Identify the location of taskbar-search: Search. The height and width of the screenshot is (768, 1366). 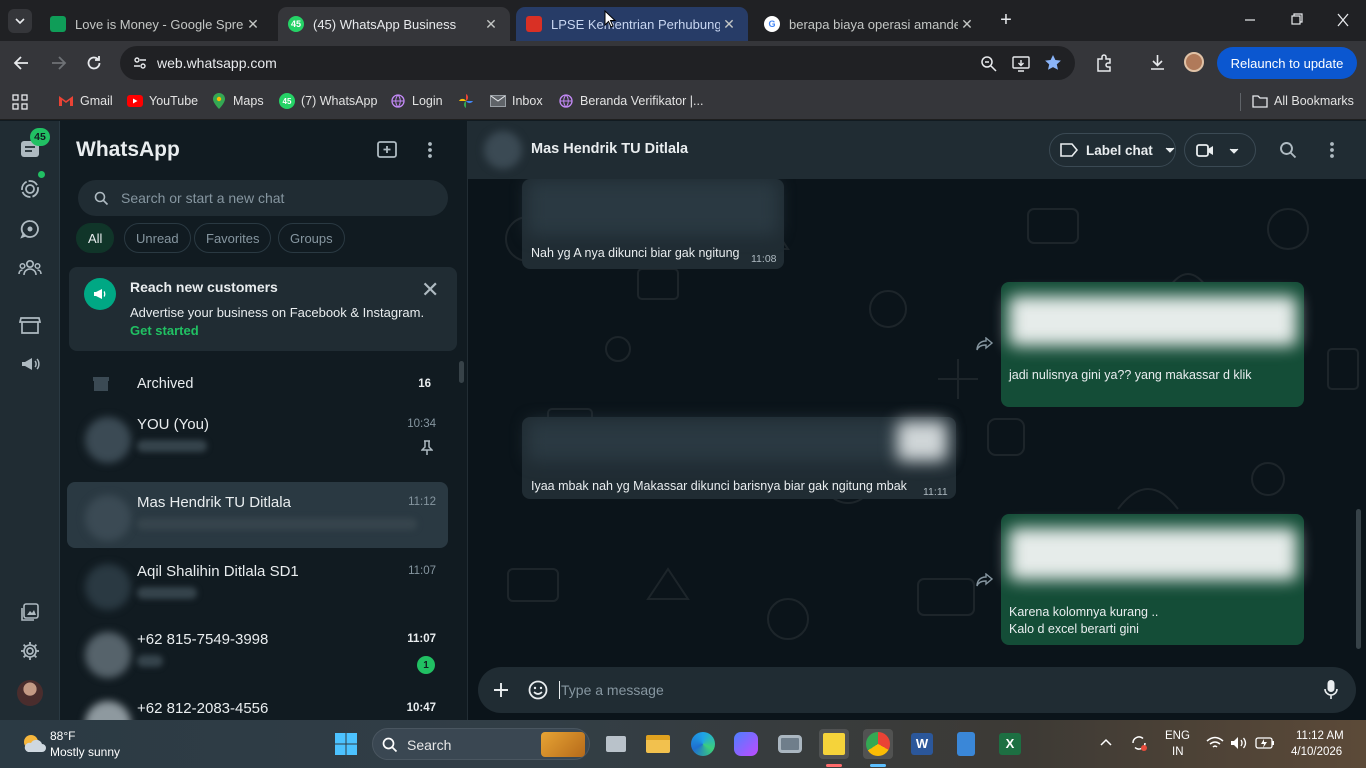
(481, 744).